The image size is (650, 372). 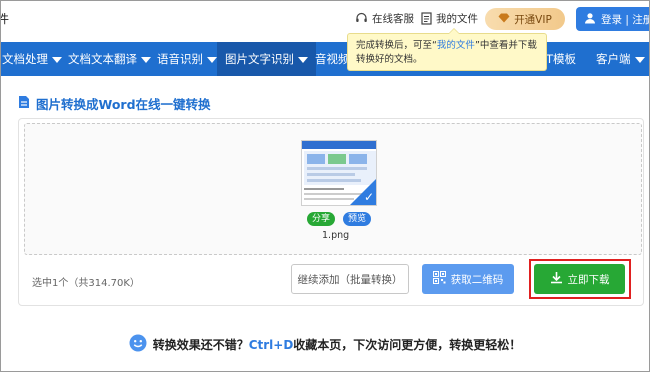 I want to click on main-nav: 文档处理 文档文本翻译 语音识别 图片文字识别 音视频 T模板 客户端, so click(x=325, y=59).